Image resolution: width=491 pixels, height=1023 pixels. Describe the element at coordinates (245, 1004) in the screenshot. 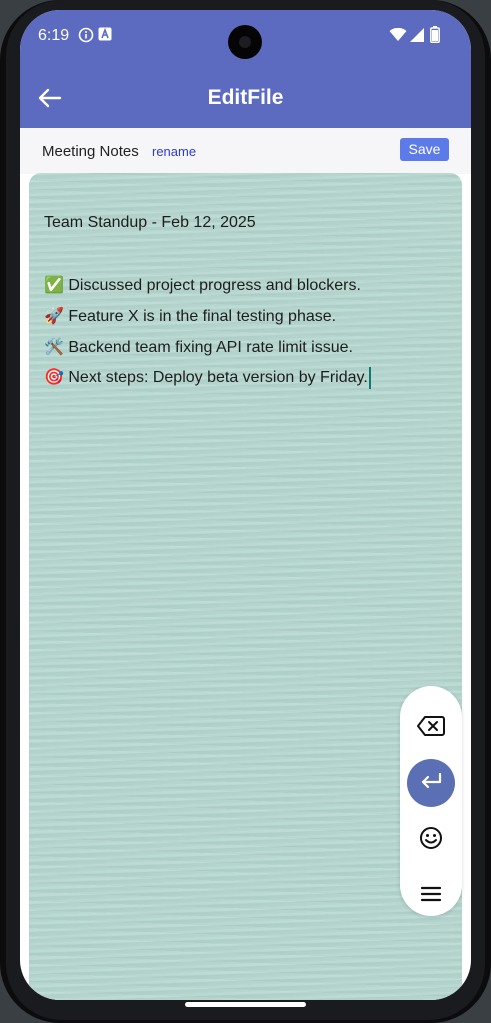

I see `gesture-nav-bar` at that location.